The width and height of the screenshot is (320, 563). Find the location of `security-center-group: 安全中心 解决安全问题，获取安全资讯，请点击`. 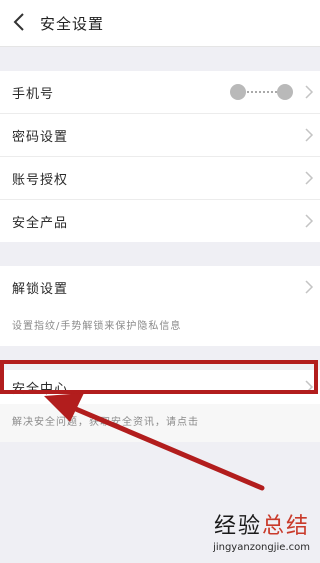

security-center-group: 安全中心 解决安全问题，获取安全资讯，请点击 is located at coordinates (160, 406).